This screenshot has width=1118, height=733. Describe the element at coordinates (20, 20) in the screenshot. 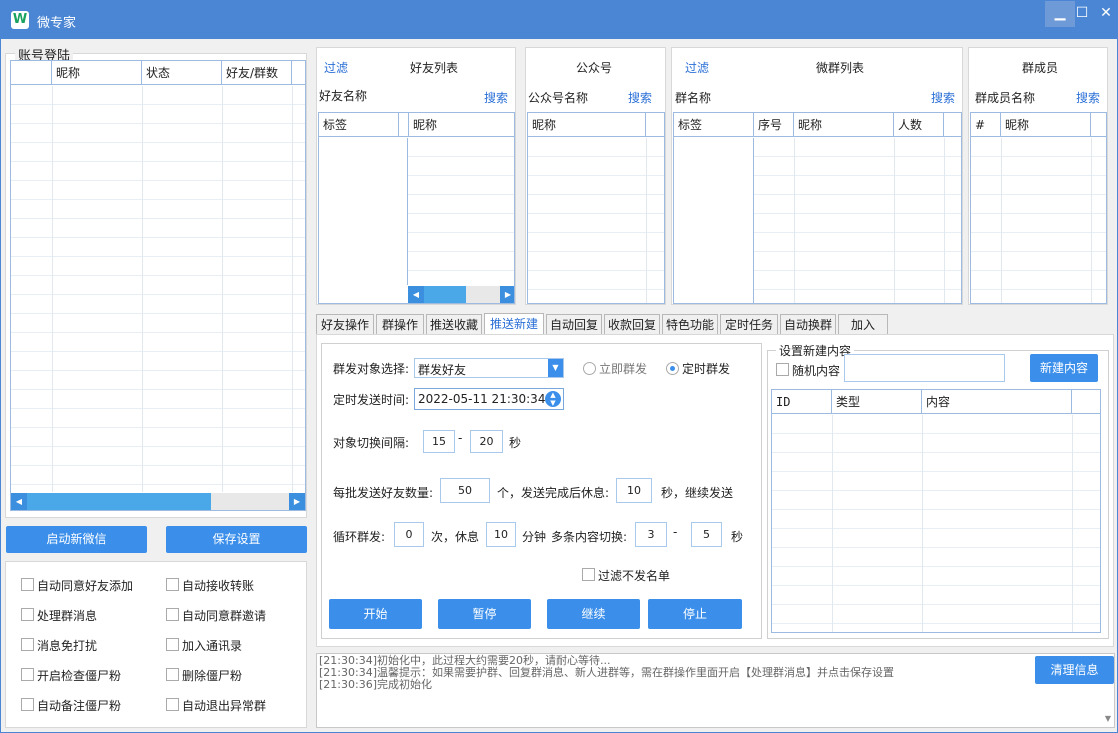

I see `app-logo-icon: W` at that location.